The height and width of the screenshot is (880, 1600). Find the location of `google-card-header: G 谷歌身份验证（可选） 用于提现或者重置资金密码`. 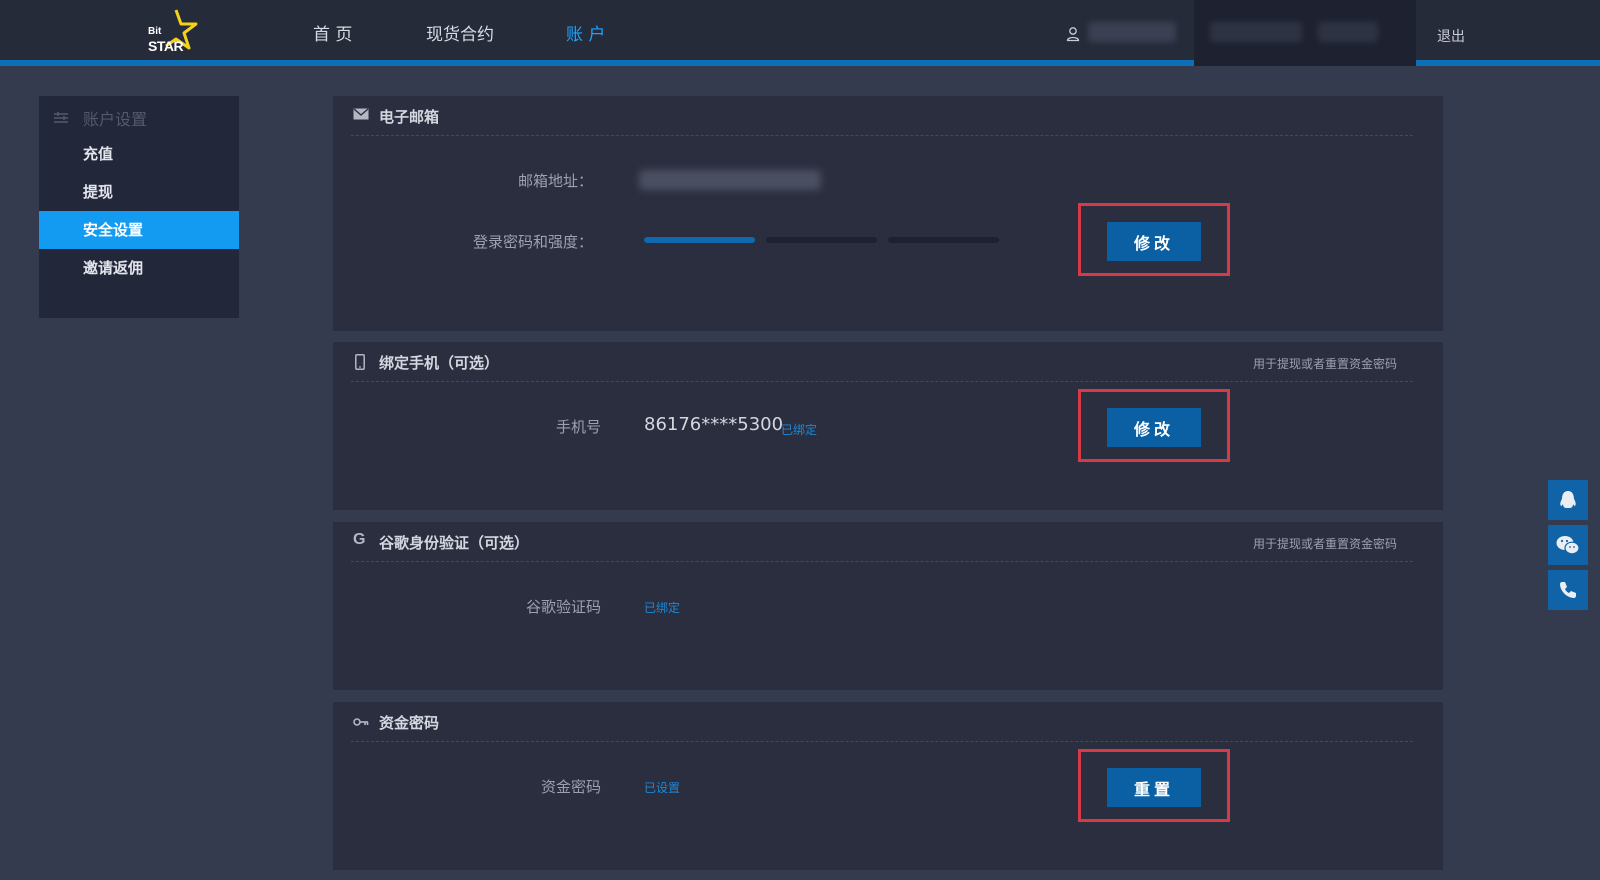

google-card-header: G 谷歌身份验证（可选） 用于提现或者重置资金密码 is located at coordinates (882, 542).